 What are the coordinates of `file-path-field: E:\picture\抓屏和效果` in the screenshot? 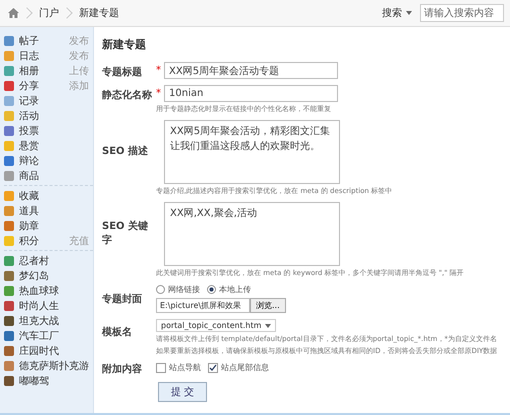 It's located at (203, 305).